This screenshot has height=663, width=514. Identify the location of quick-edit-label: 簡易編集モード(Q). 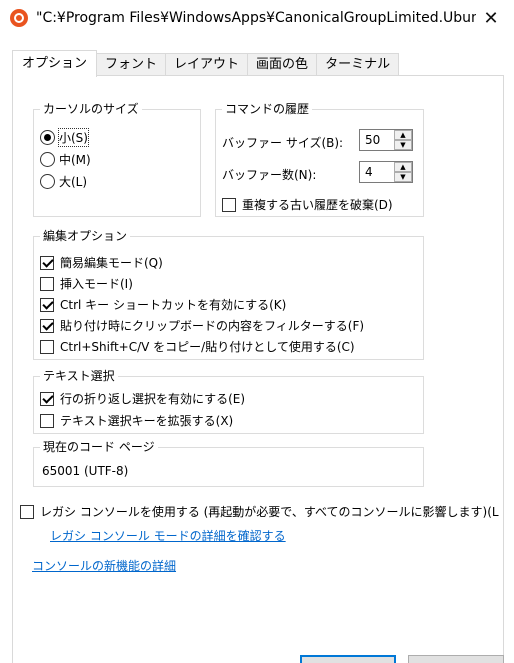
(111, 263).